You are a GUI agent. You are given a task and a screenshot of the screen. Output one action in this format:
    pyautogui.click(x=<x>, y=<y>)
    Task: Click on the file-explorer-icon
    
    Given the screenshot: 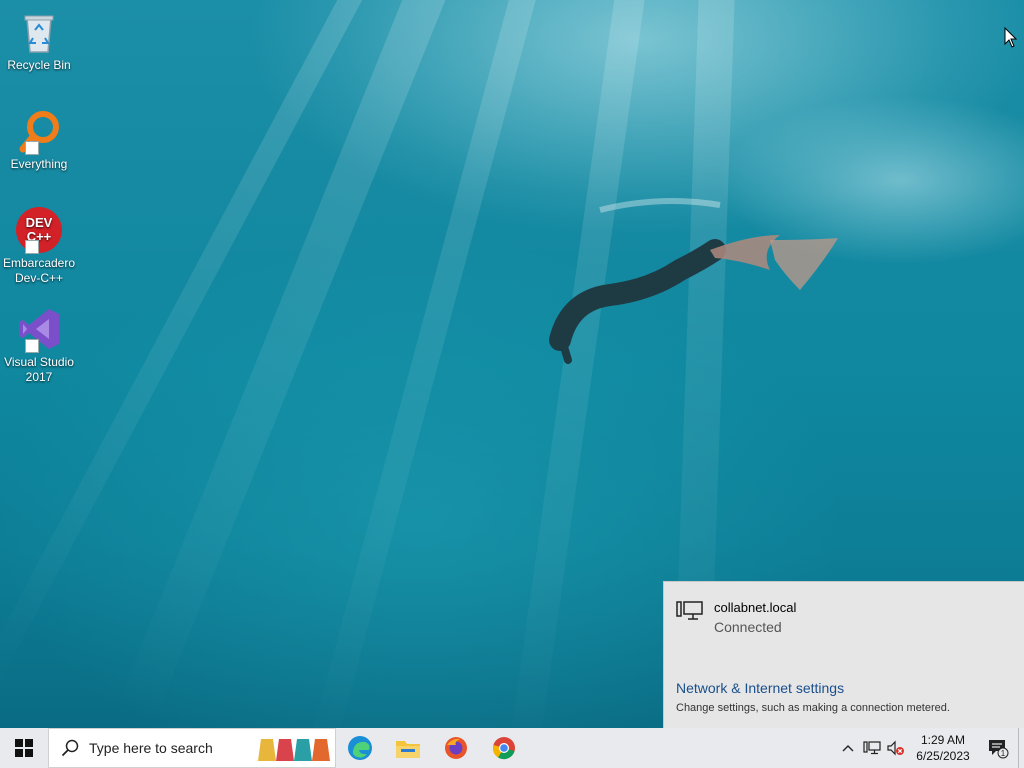 What is the action you would take?
    pyautogui.click(x=408, y=749)
    